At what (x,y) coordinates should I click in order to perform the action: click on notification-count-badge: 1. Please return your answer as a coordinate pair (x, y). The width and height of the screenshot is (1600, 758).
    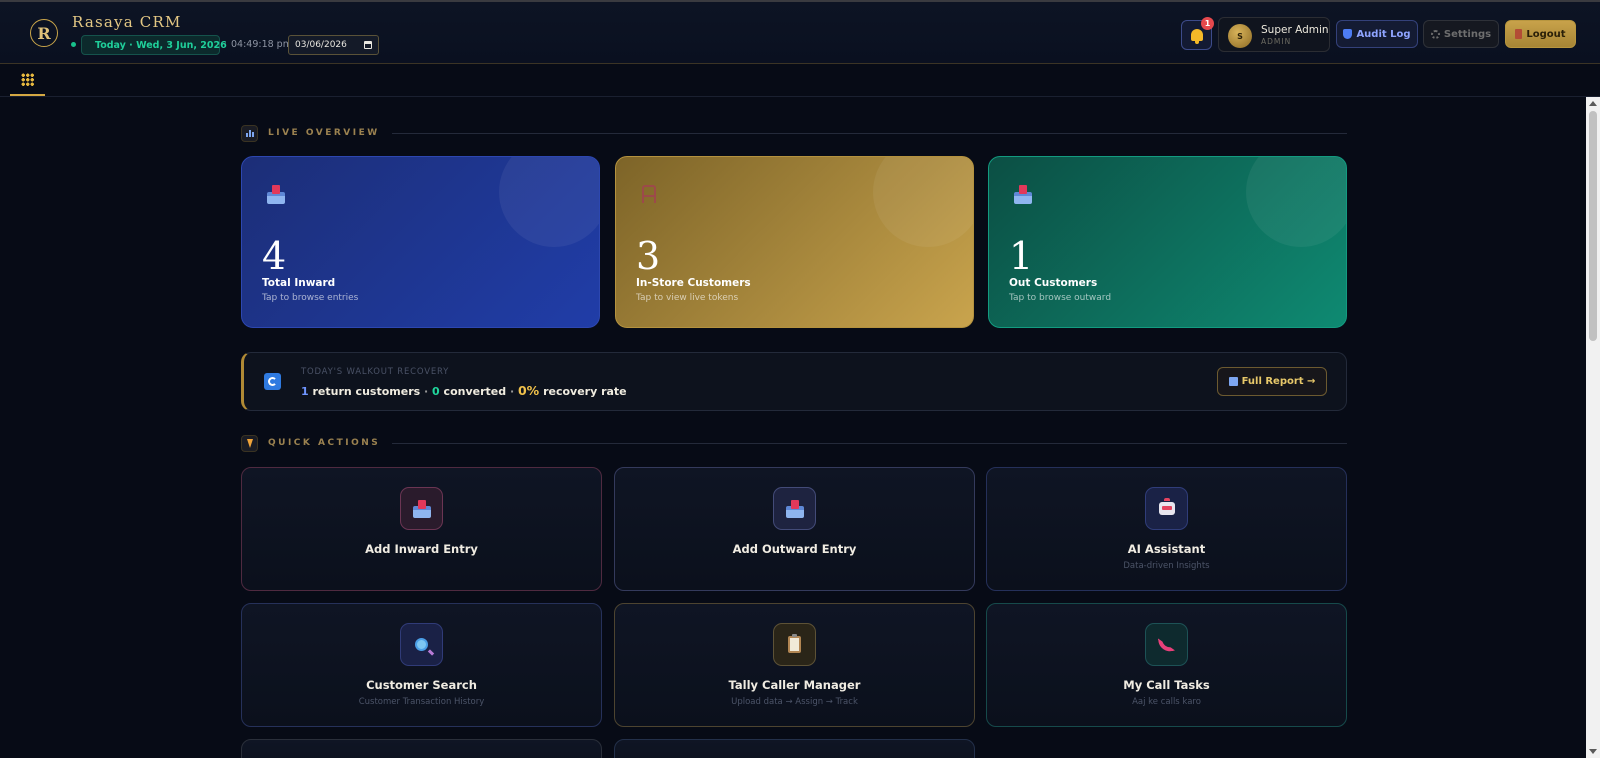
    Looking at the image, I should click on (1207, 23).